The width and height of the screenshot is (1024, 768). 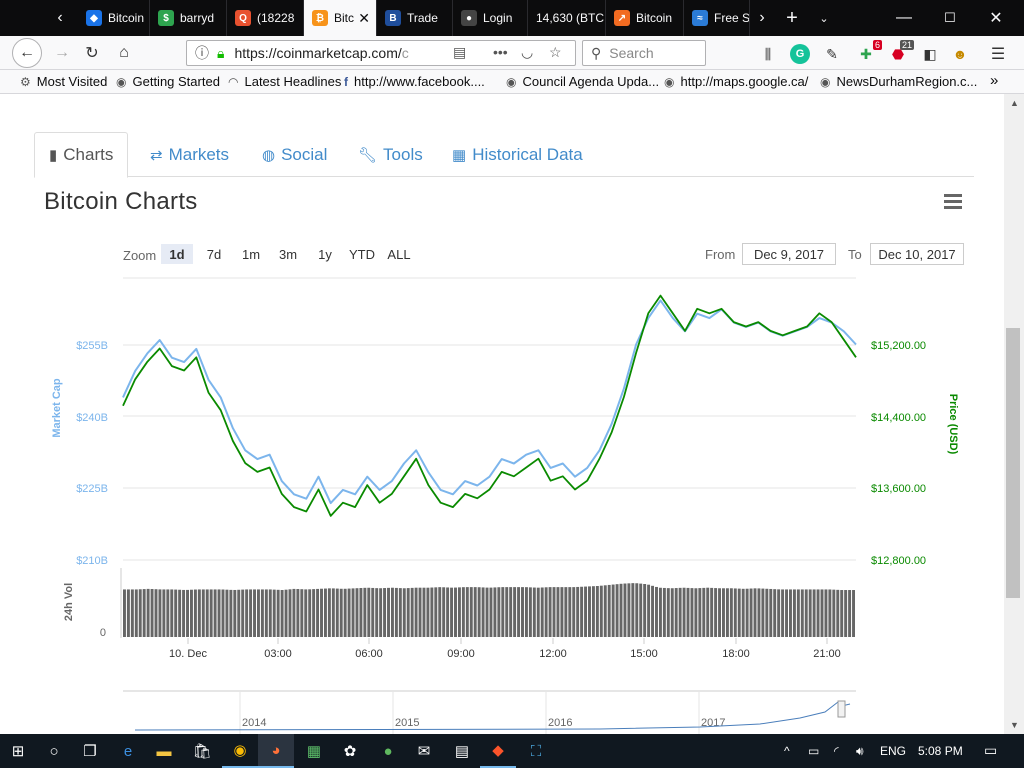 I want to click on monkey-extension-icon: ☻, so click(x=960, y=54).